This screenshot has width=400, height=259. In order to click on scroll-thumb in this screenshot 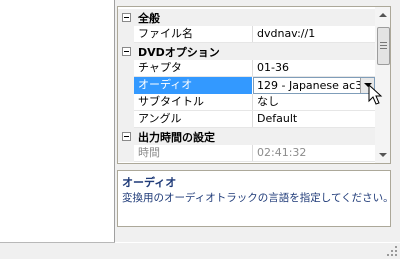, I will do `click(383, 46)`.